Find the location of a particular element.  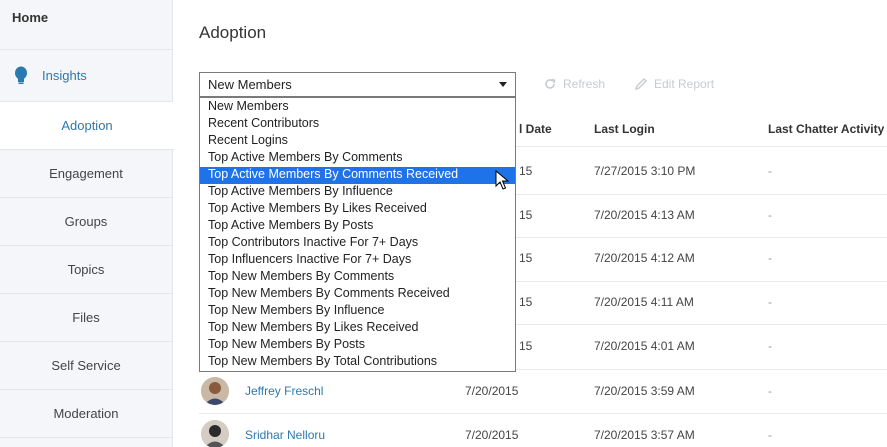

report-select-value: New Members is located at coordinates (250, 84).